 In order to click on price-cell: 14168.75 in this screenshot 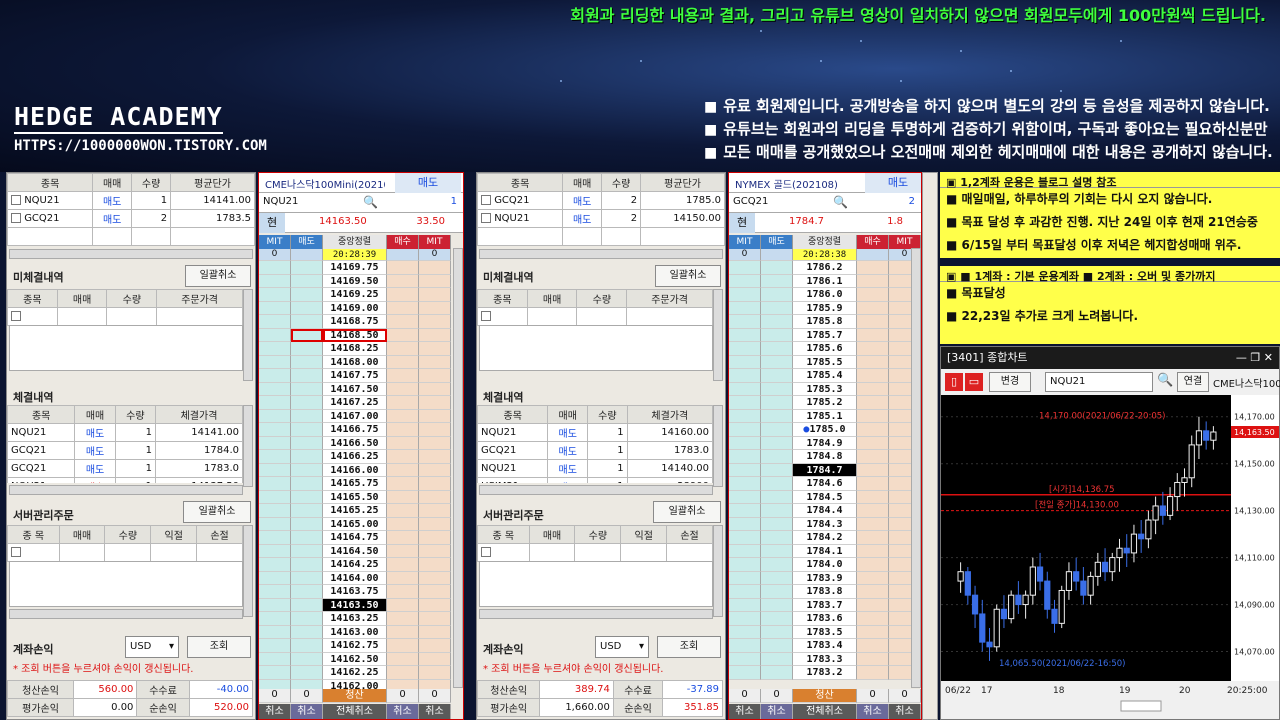, I will do `click(355, 322)`.